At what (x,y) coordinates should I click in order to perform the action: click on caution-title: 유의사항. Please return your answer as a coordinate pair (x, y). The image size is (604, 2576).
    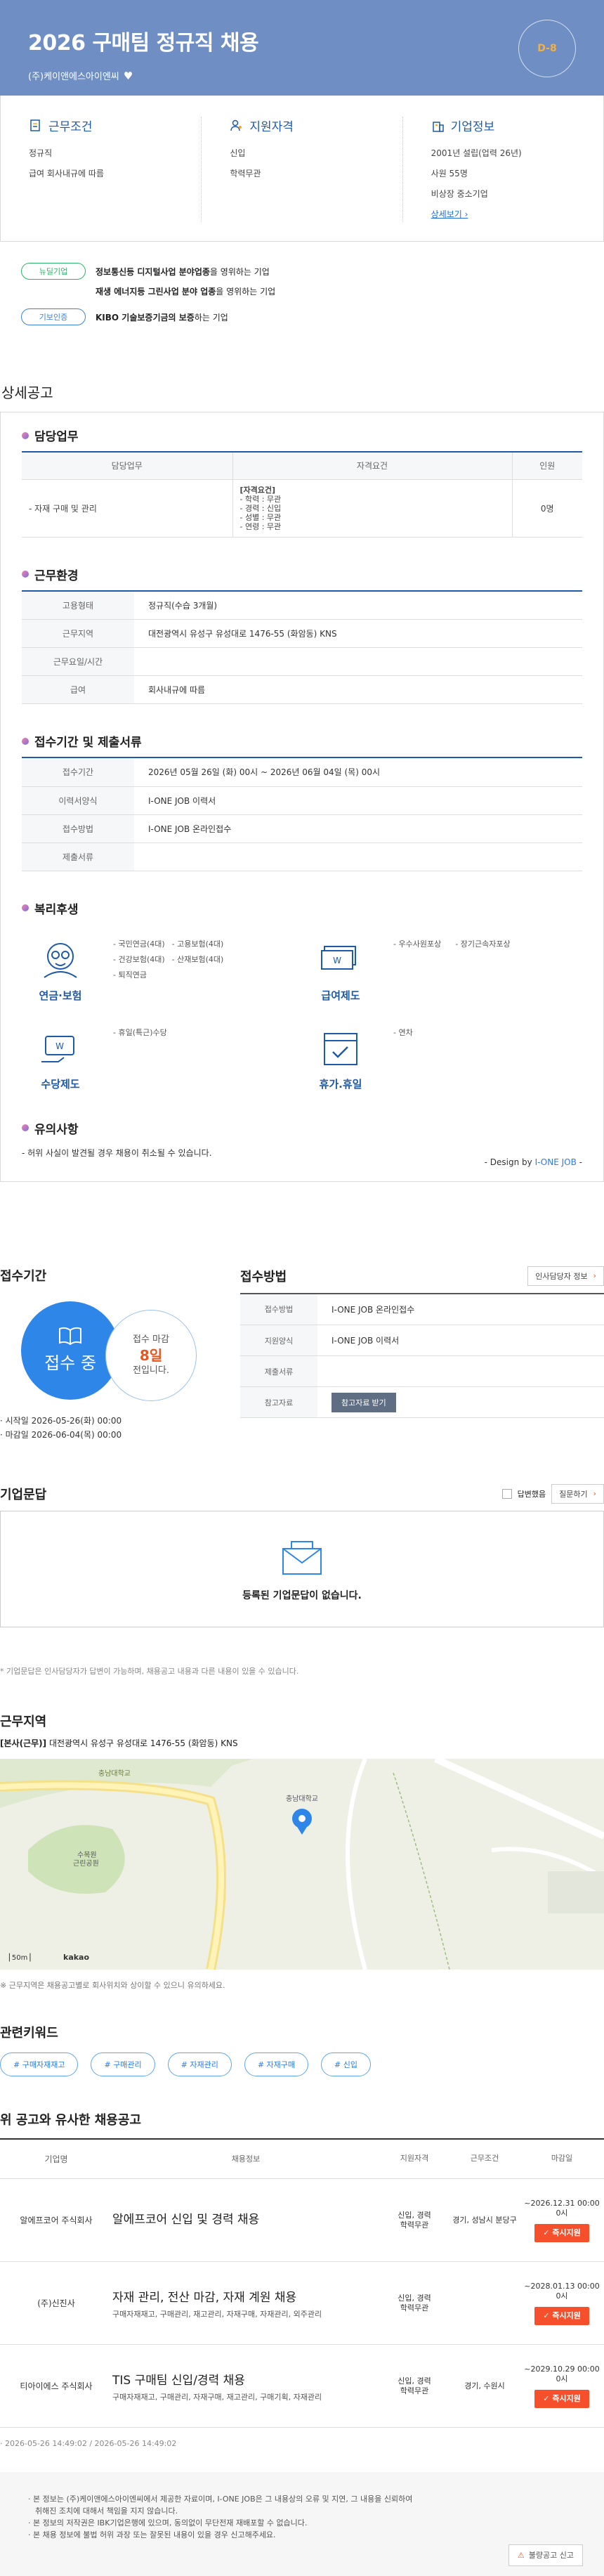
    Looking at the image, I should click on (56, 1129).